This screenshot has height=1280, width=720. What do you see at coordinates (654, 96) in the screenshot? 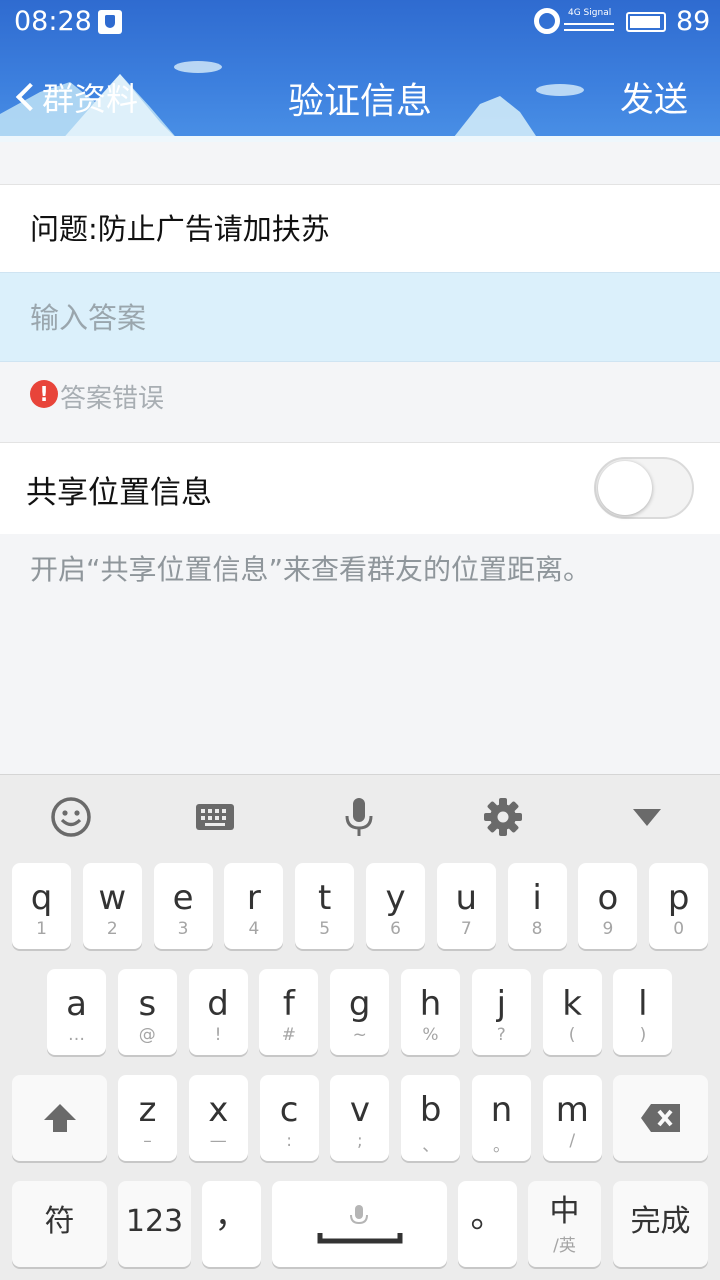
I see `send-button: 发送` at bounding box center [654, 96].